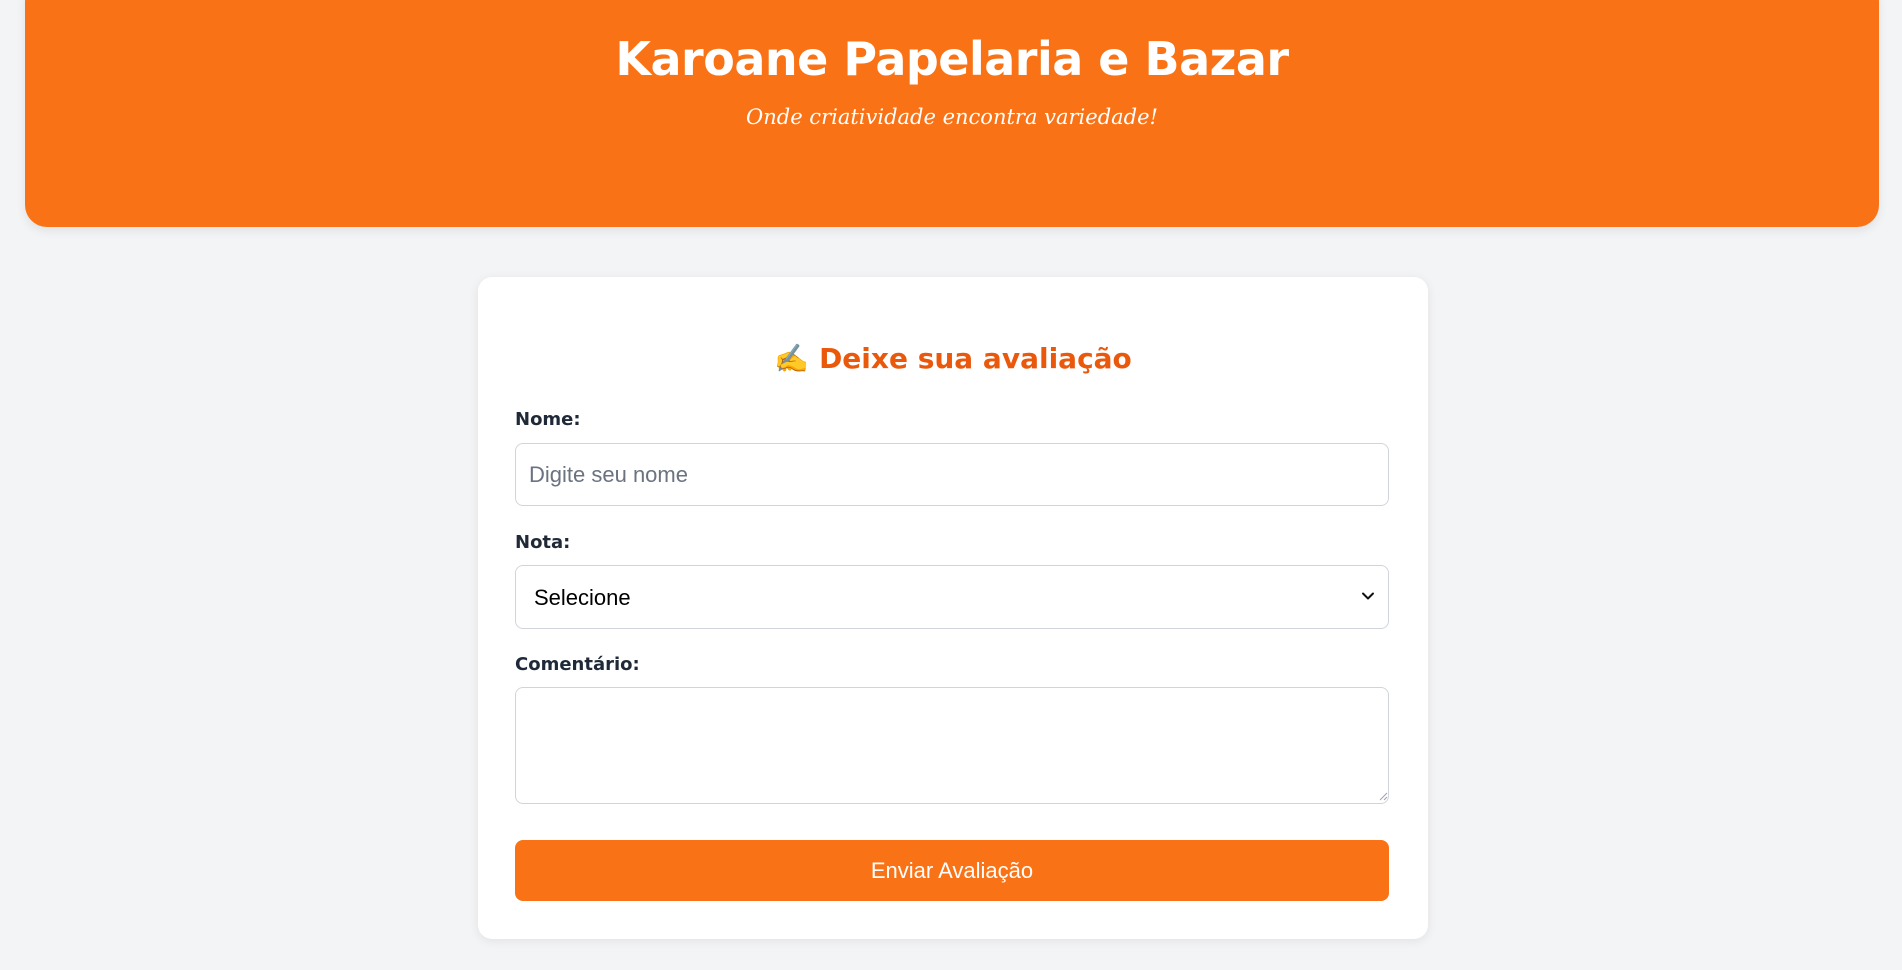 The width and height of the screenshot is (1902, 970). Describe the element at coordinates (975, 358) in the screenshot. I see `review-form-title-text: Deixe sua avaliação` at that location.